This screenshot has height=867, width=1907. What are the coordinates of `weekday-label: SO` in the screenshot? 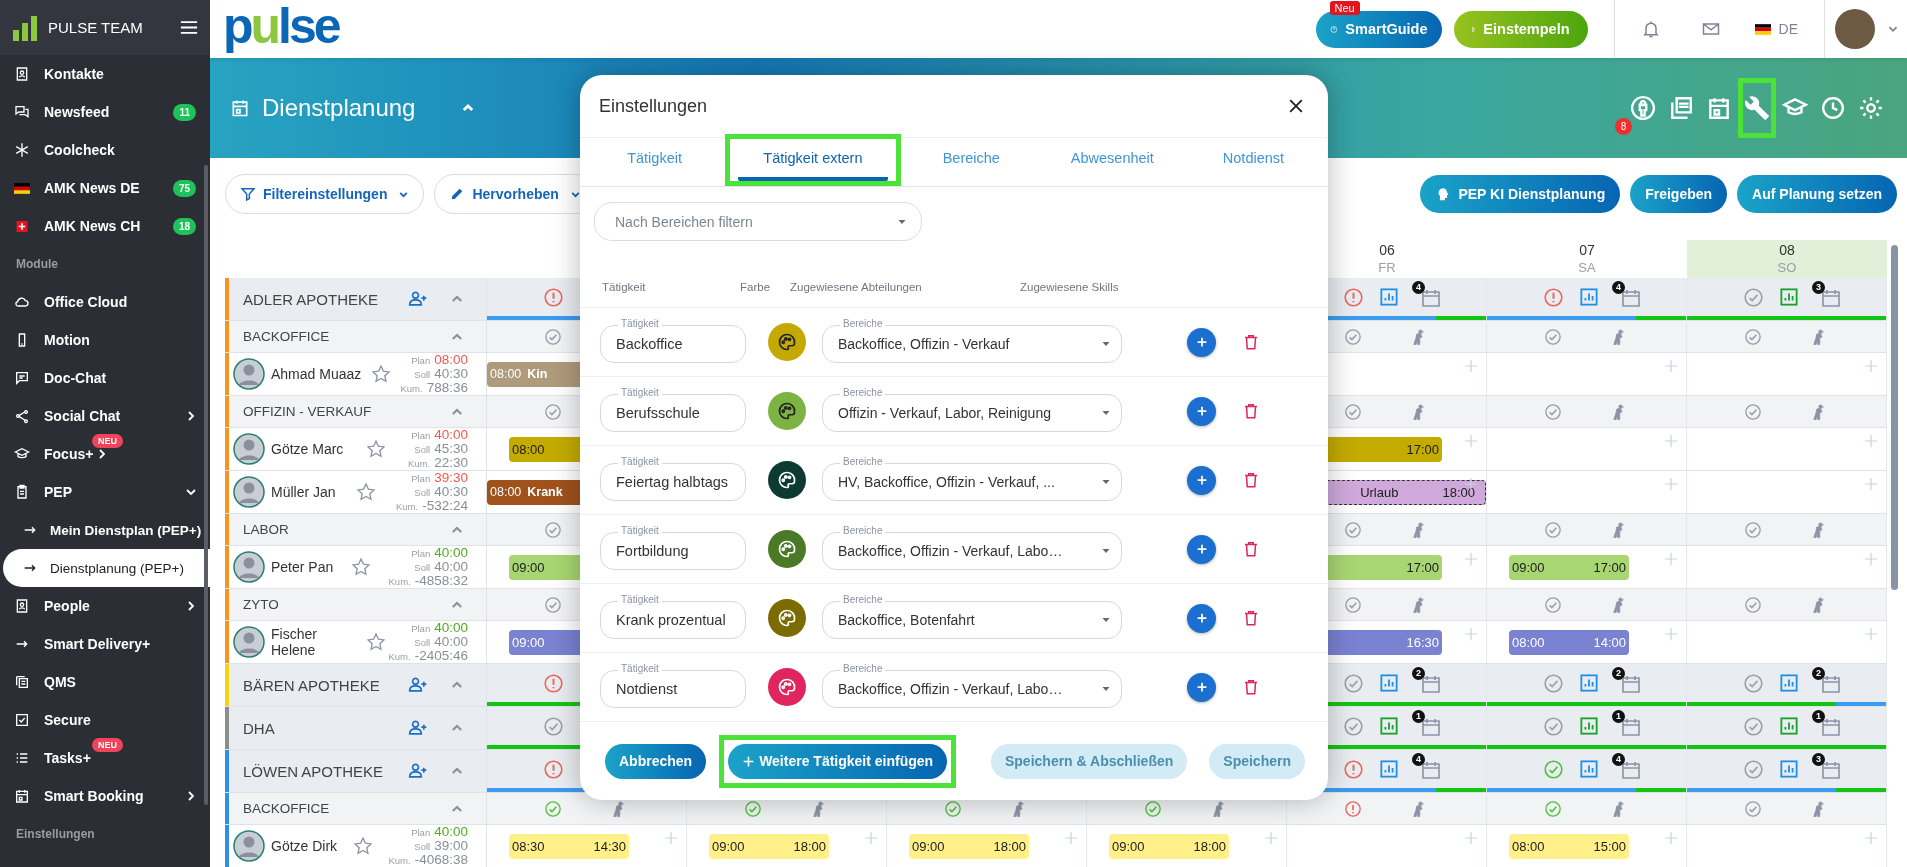 It's located at (1787, 268).